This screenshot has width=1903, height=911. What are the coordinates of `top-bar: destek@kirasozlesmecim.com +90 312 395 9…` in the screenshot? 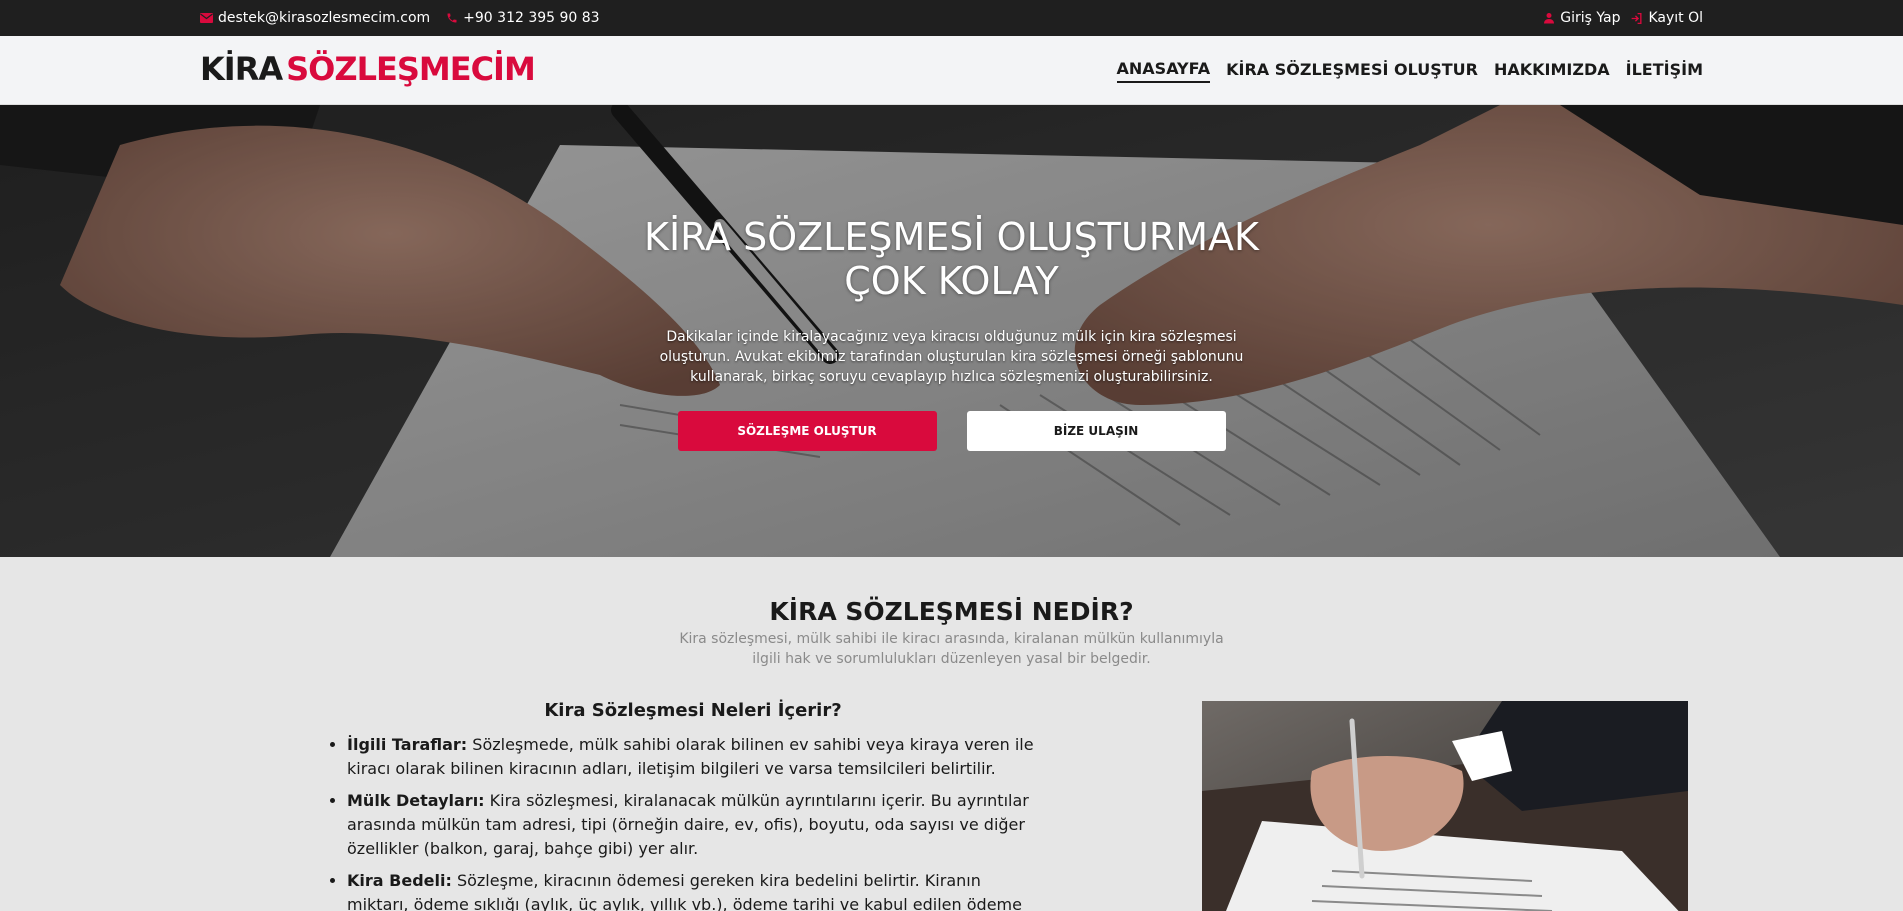 It's located at (951, 18).